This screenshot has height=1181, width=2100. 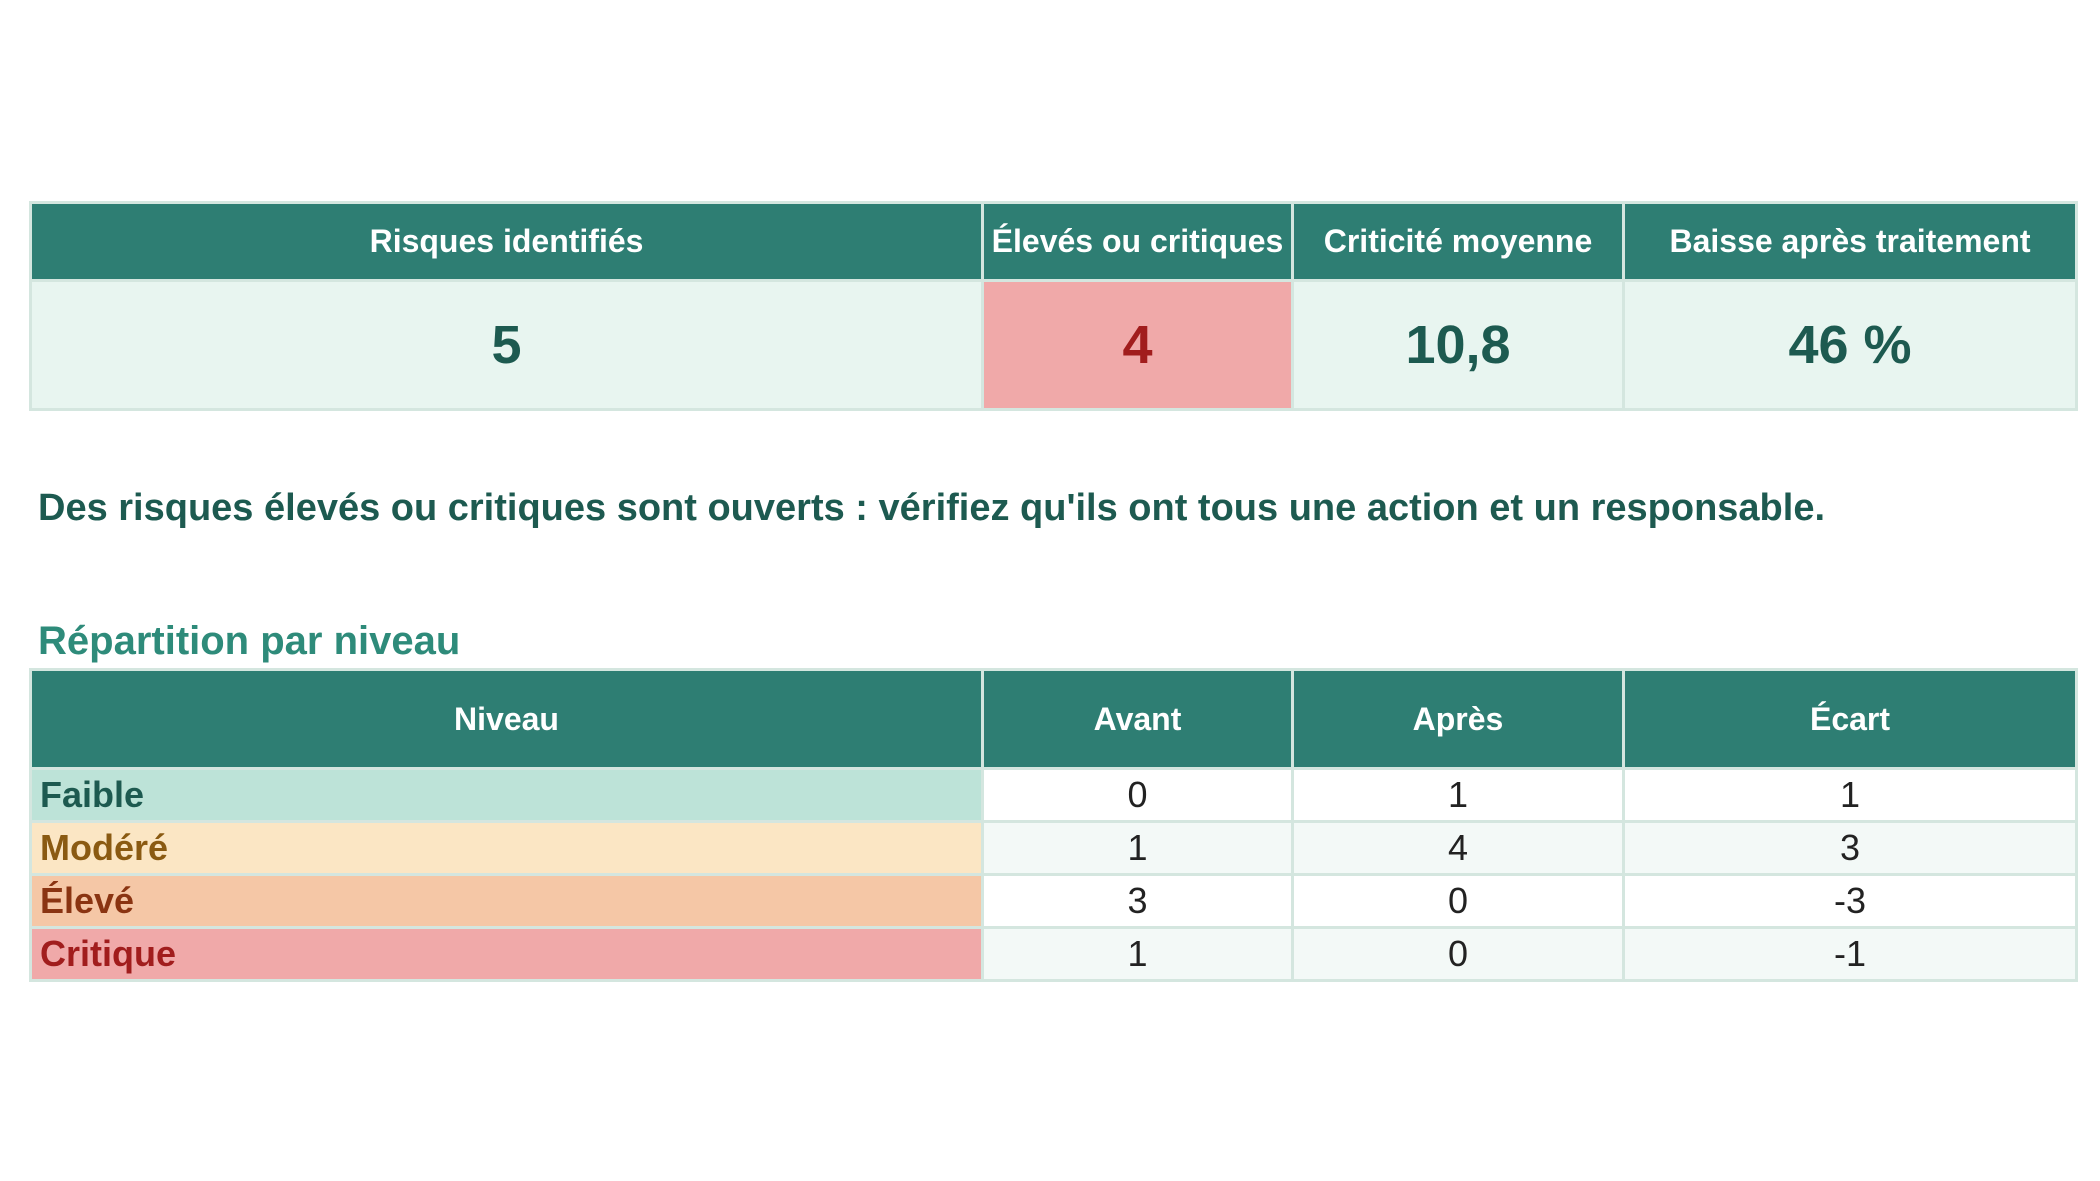 I want to click on column-header-after: Après, so click(x=1458, y=719).